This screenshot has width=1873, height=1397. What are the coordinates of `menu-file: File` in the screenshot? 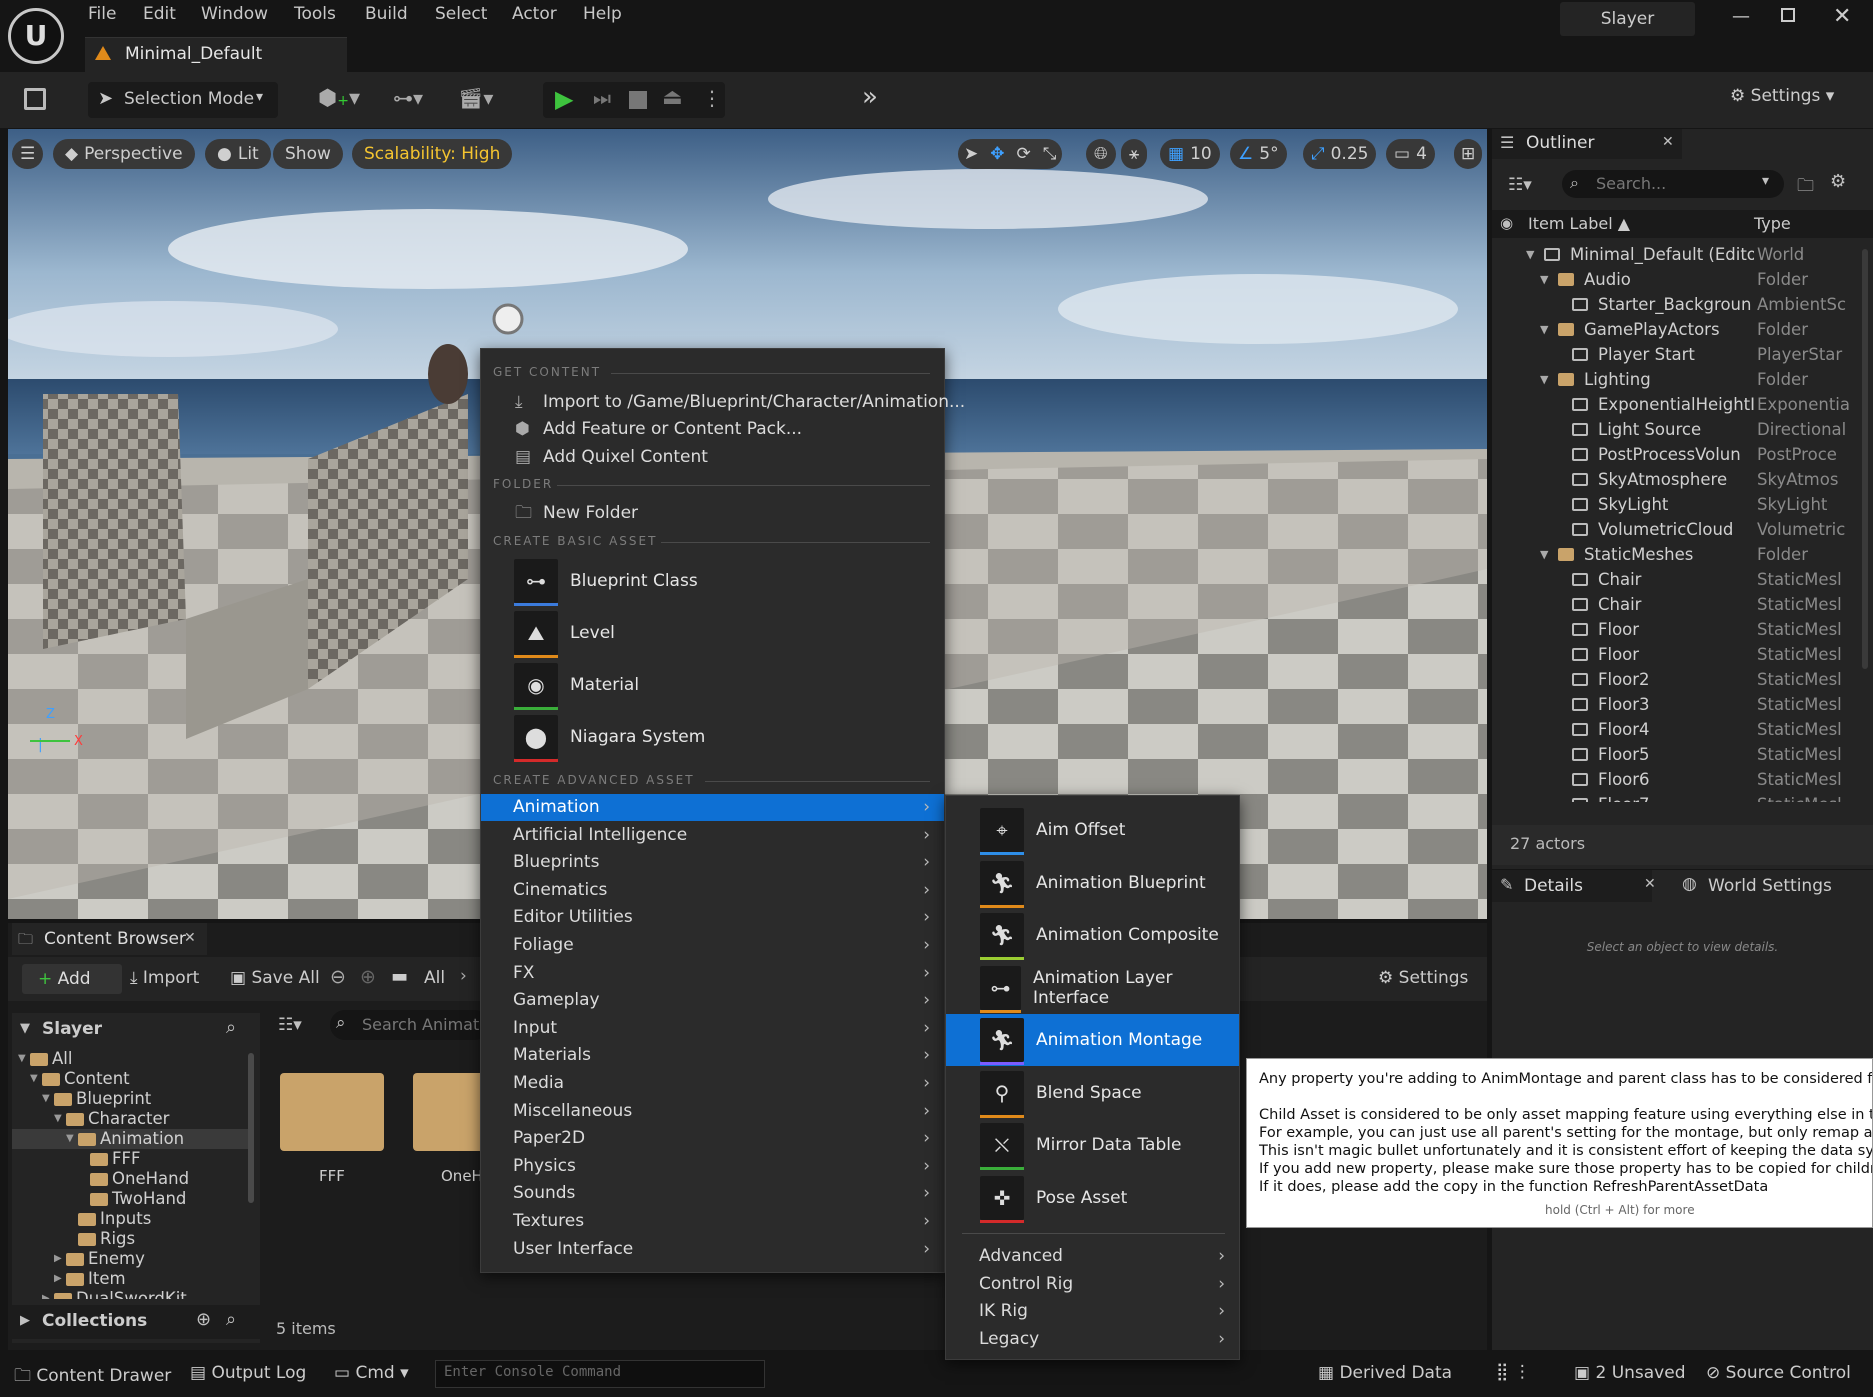 It's located at (102, 14).